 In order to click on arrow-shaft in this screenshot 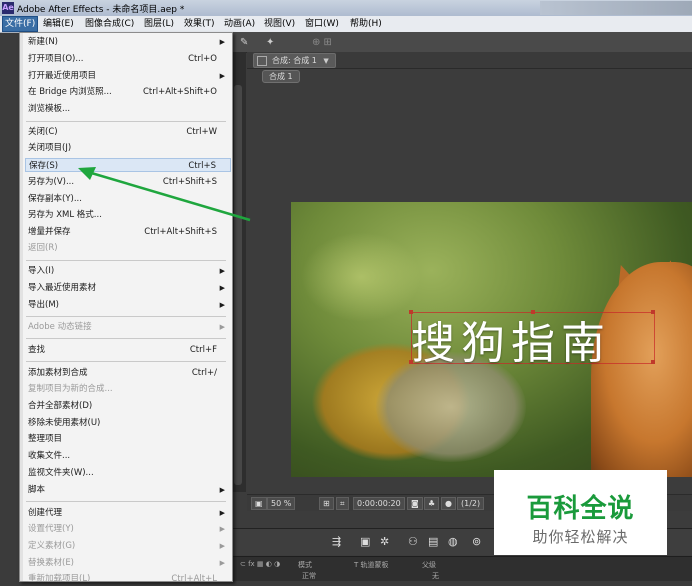, I will do `click(169, 196)`.